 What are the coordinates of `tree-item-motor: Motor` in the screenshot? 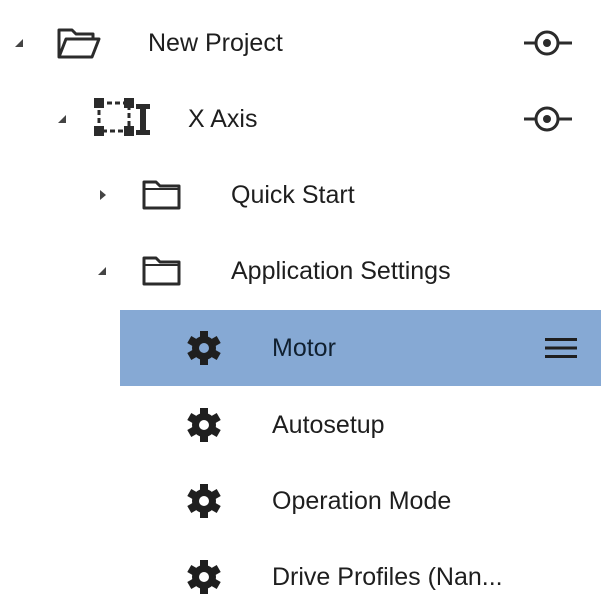 It's located at (300, 348).